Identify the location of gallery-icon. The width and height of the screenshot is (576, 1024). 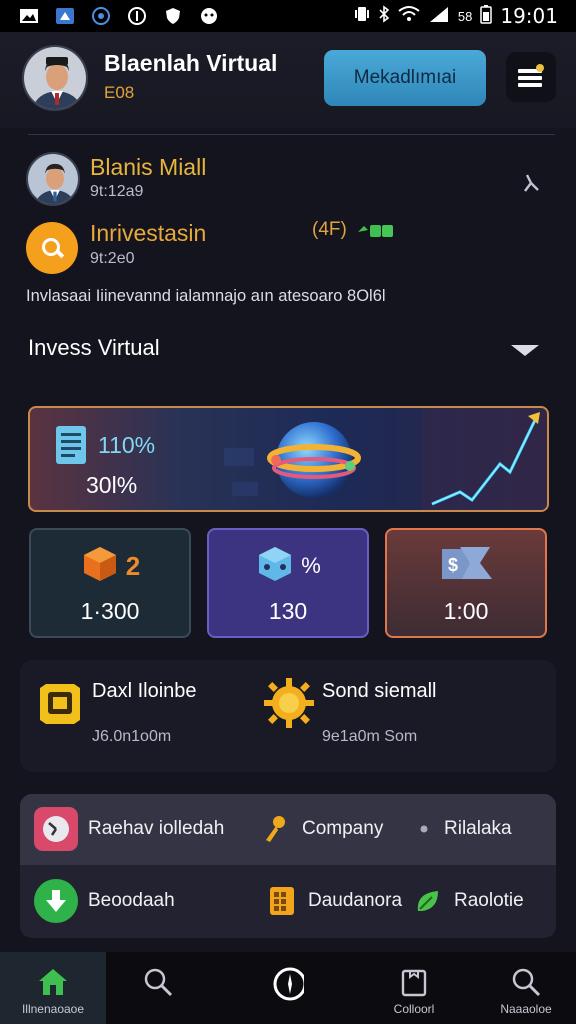
(29, 16).